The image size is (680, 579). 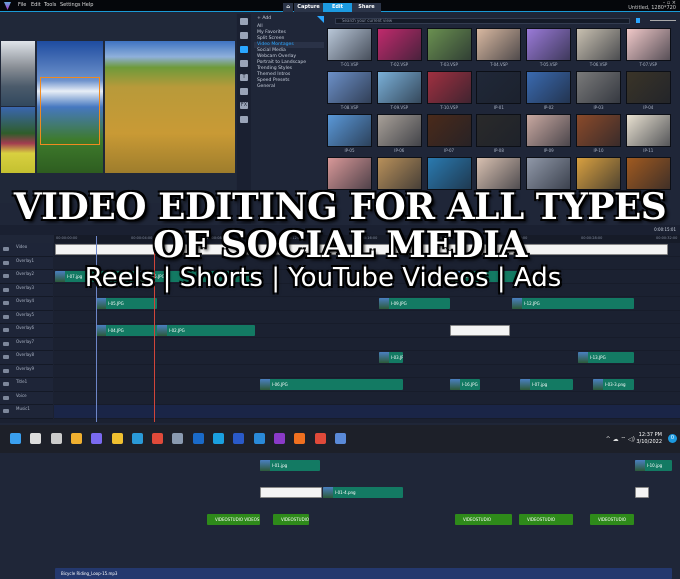 I want to click on timeline-clip: I-01.jpg, so click(x=290, y=465).